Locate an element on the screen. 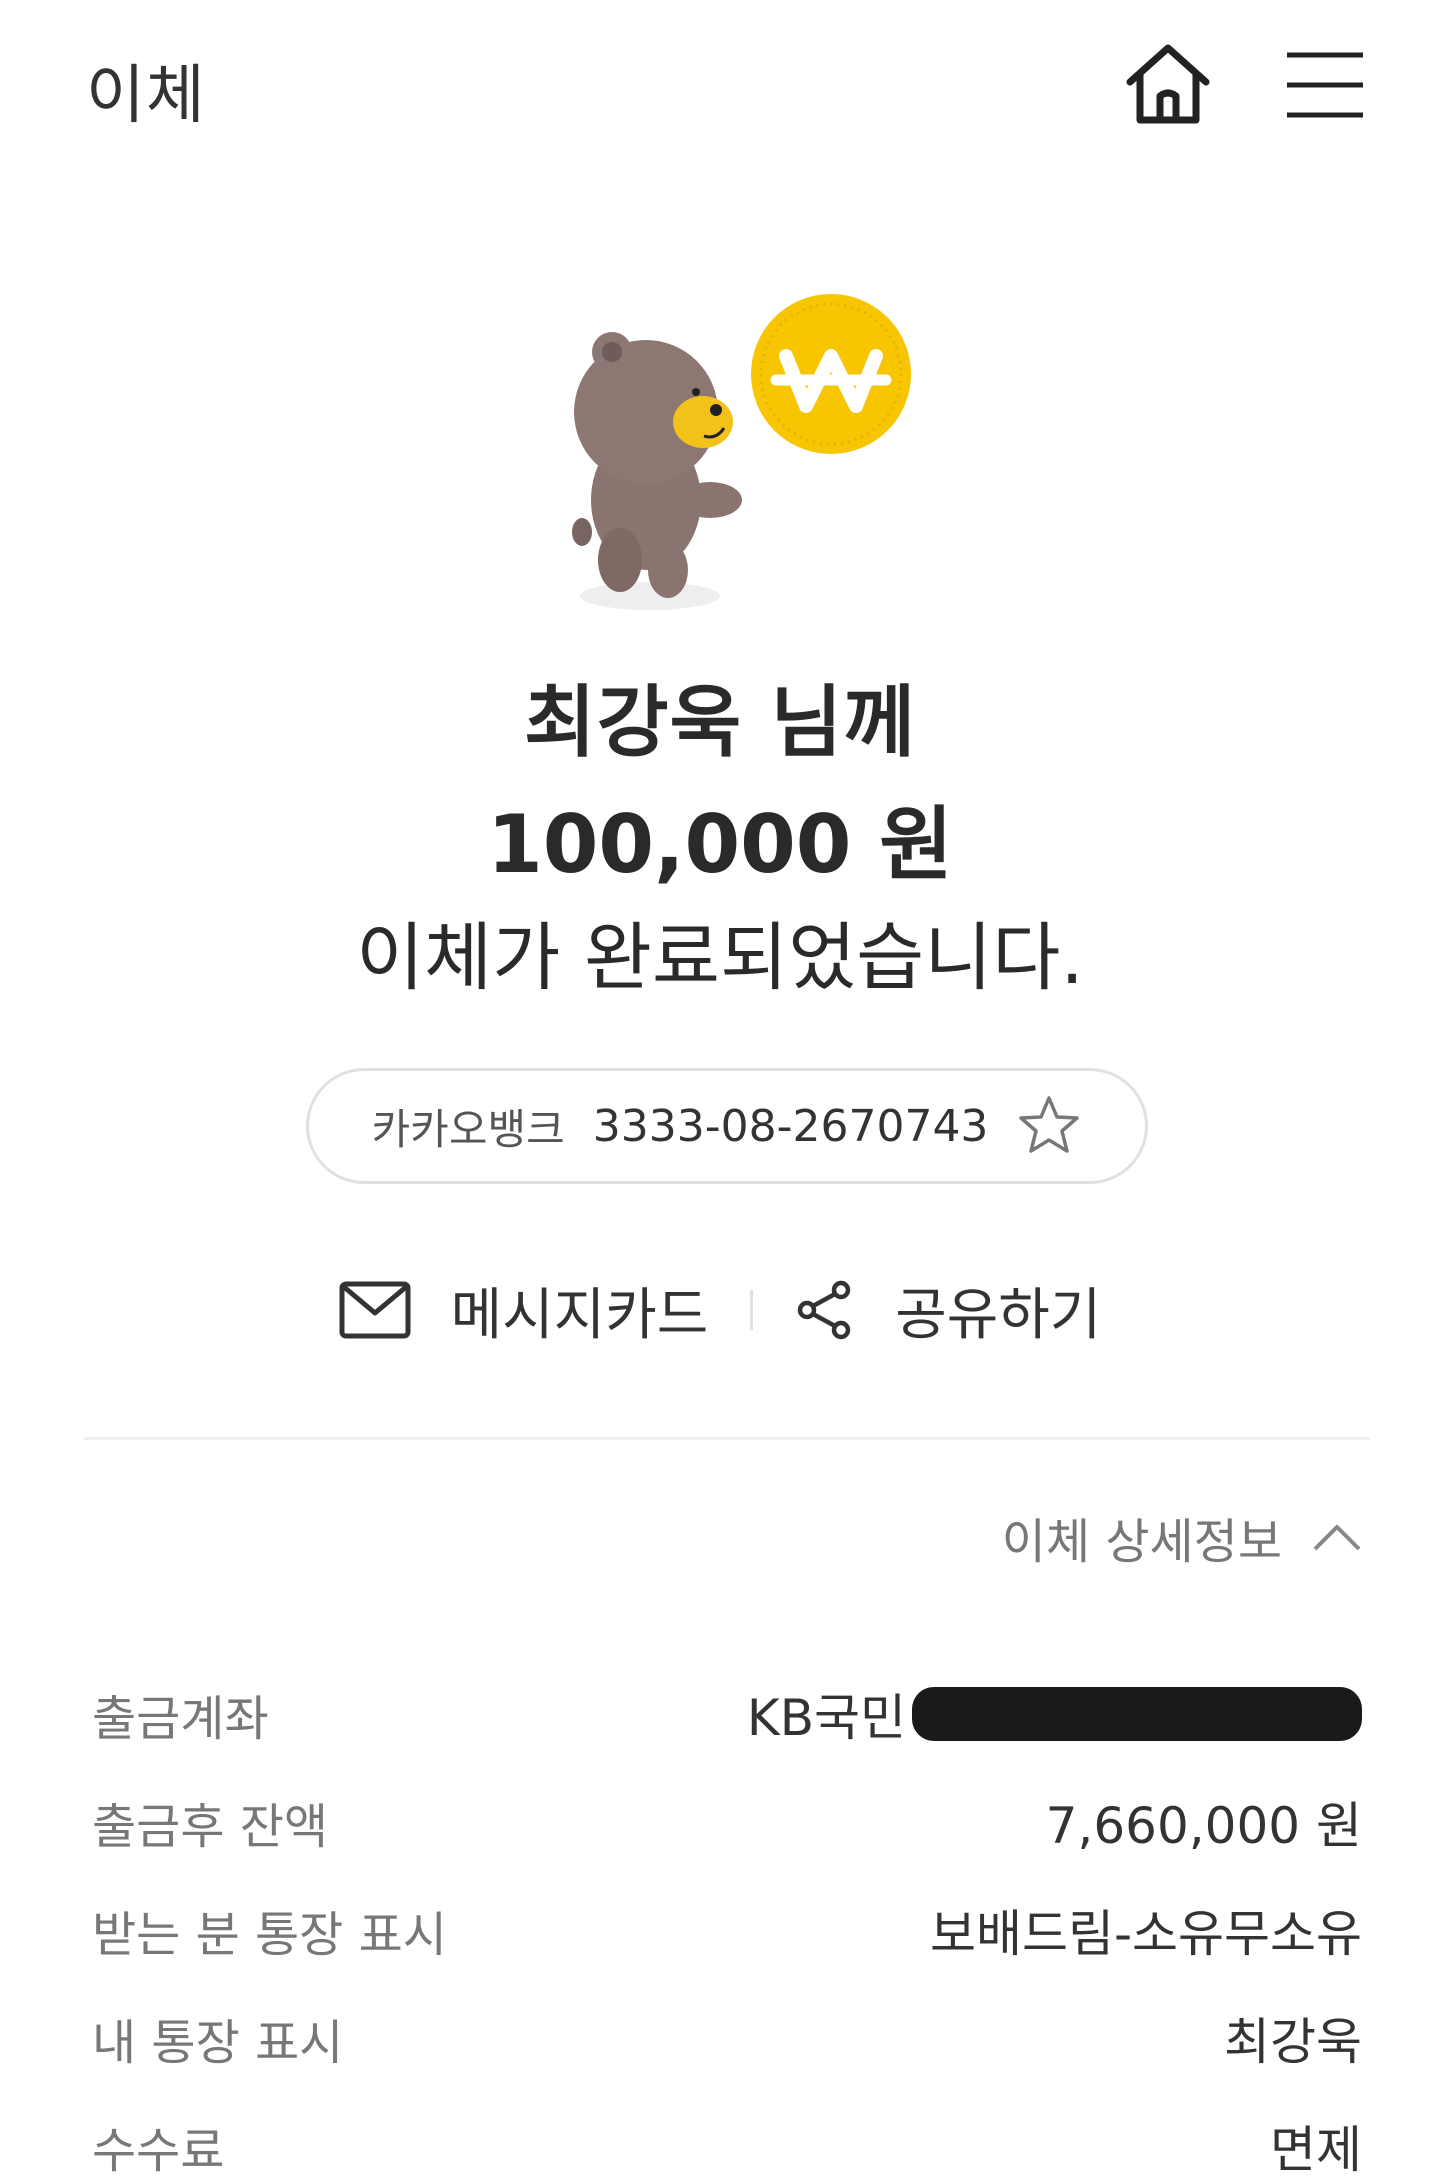 The image size is (1440, 2183). home-button is located at coordinates (1168, 84).